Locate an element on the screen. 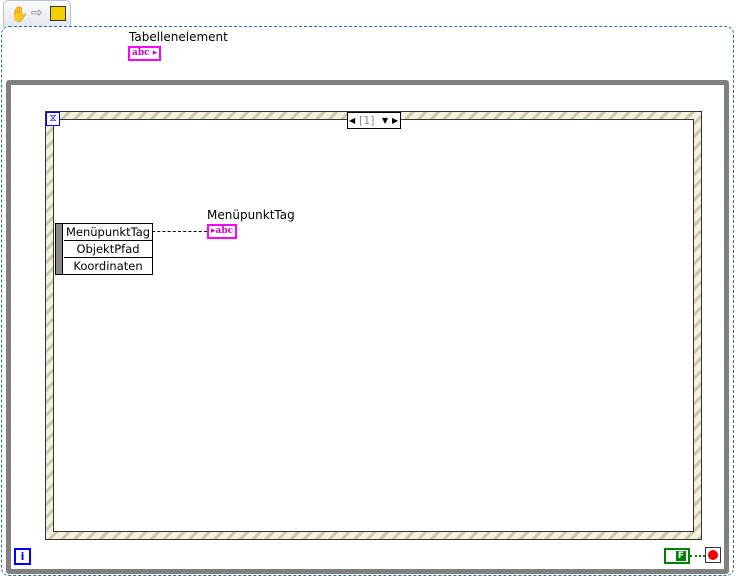 The height and width of the screenshot is (578, 736). unbundle-item: ObjektPfad is located at coordinates (108, 249).